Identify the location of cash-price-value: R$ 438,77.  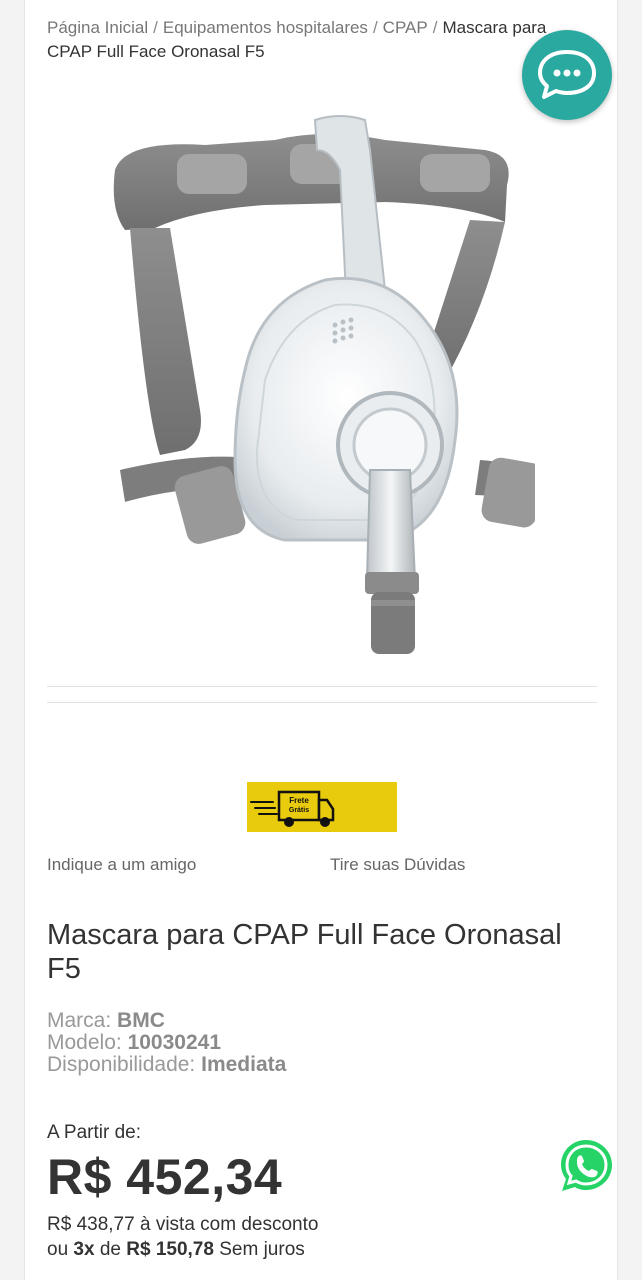
(91, 1224).